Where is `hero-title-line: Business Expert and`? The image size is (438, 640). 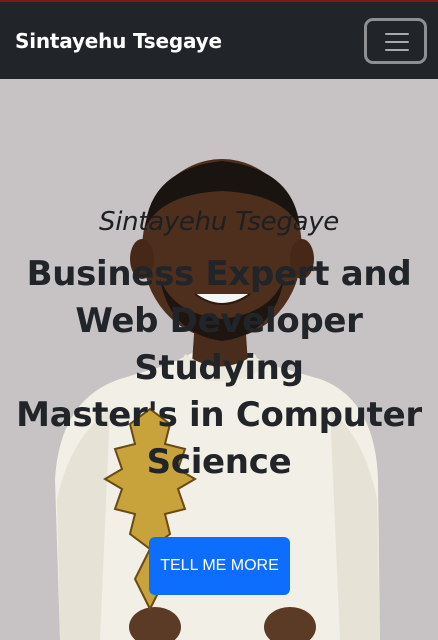 hero-title-line: Business Expert and is located at coordinates (219, 274).